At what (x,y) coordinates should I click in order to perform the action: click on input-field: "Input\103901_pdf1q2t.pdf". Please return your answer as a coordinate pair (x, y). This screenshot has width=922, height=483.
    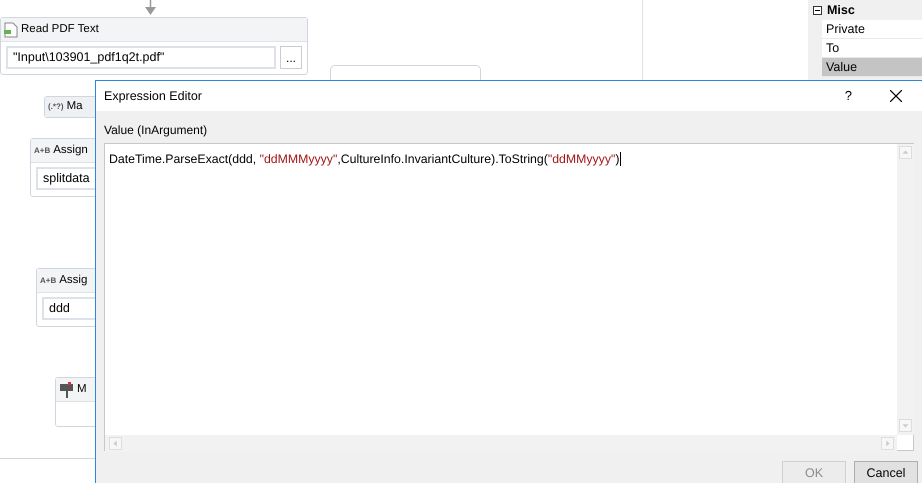
    Looking at the image, I should click on (141, 57).